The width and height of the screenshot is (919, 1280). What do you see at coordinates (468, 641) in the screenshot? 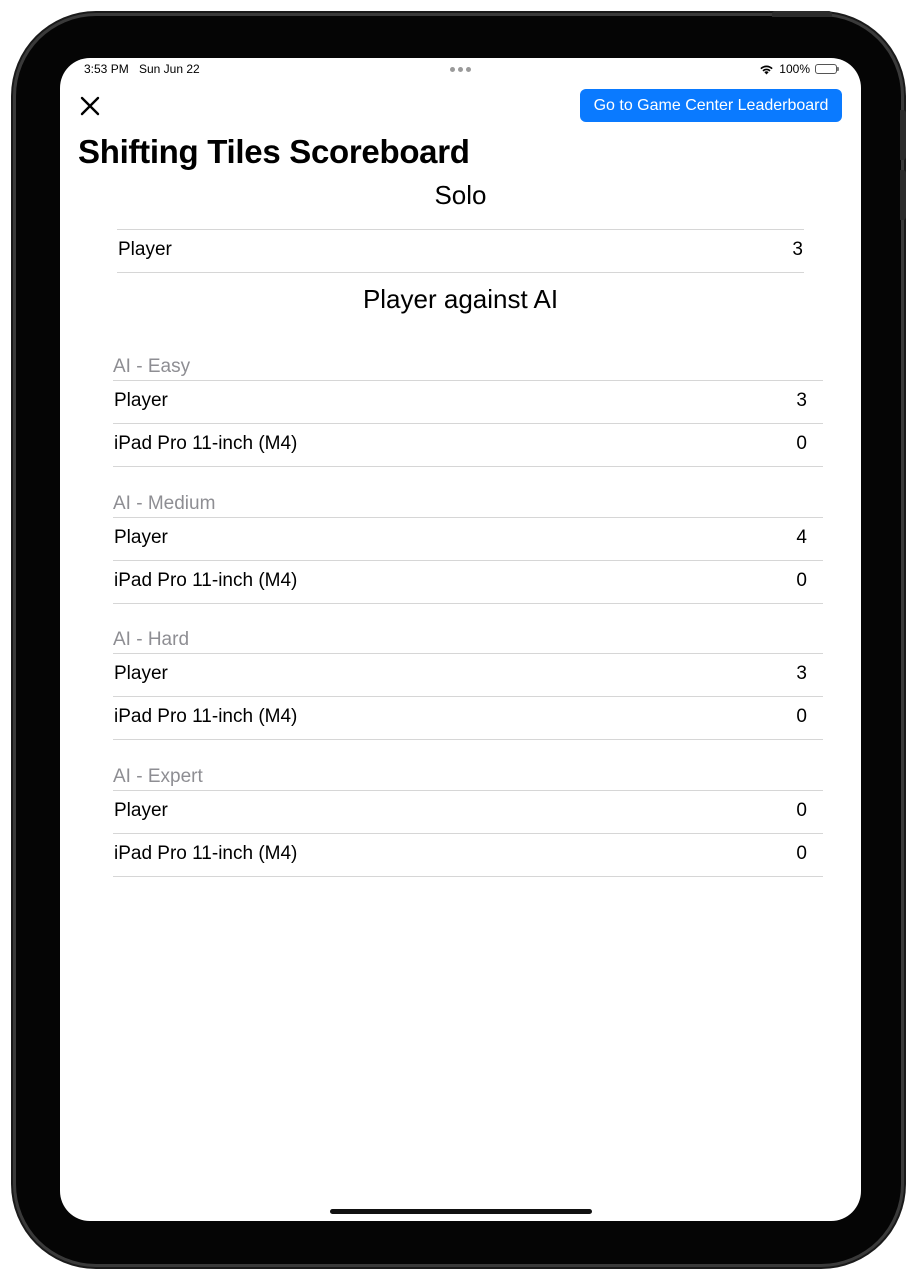
I see `group-label: AI - Hard` at bounding box center [468, 641].